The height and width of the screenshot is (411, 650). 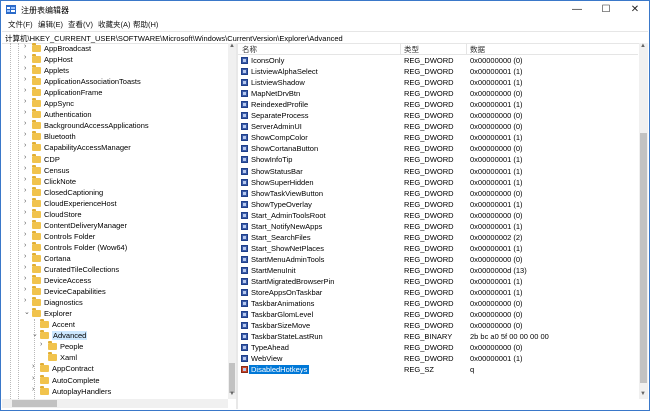 What do you see at coordinates (115, 81) in the screenshot?
I see `tree-item: › ApplicationAssociationToasts` at bounding box center [115, 81].